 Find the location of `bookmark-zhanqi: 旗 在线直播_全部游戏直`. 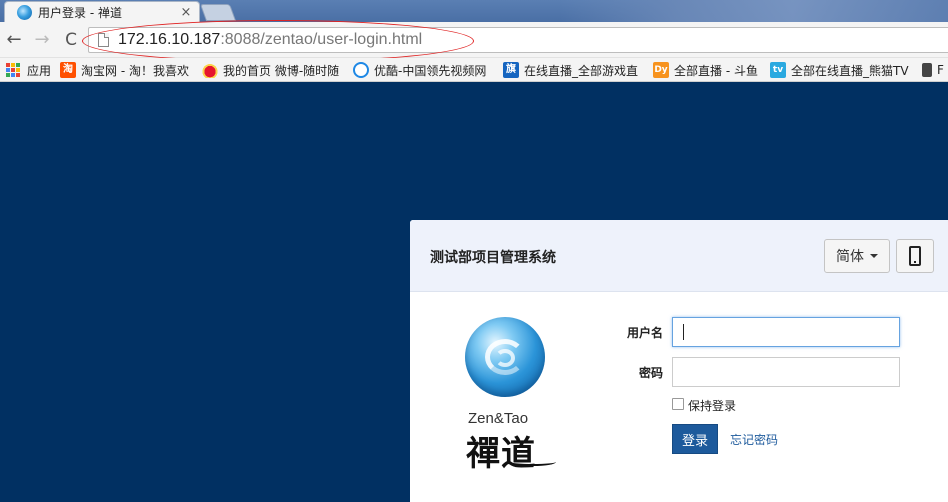

bookmark-zhanqi: 旗 在线直播_全部游戏直 is located at coordinates (571, 69).